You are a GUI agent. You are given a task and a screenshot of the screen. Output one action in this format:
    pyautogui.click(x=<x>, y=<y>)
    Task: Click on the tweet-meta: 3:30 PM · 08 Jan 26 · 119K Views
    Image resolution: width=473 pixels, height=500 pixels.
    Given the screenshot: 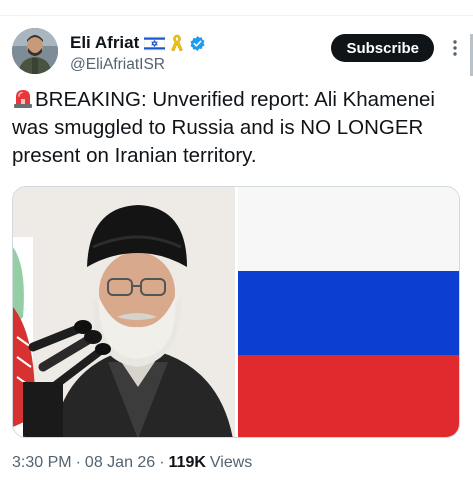 What is the action you would take?
    pyautogui.click(x=132, y=463)
    